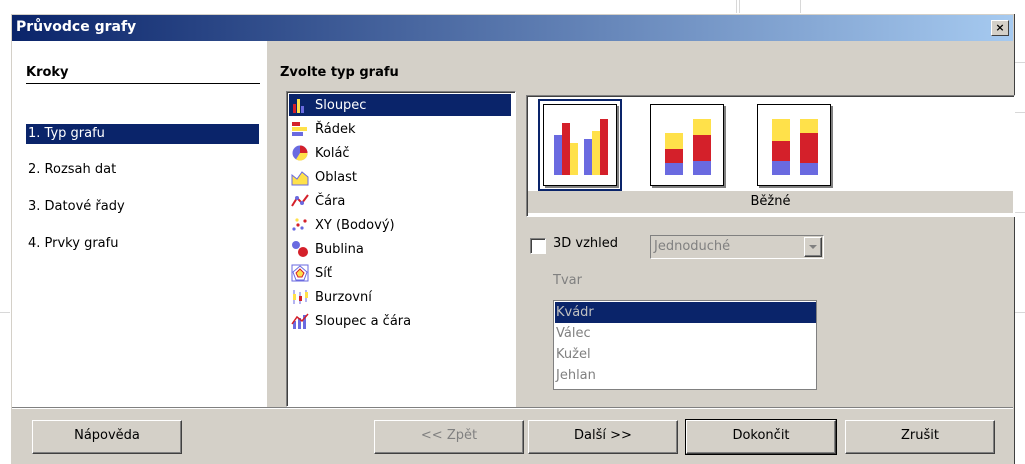 The width and height of the screenshot is (1025, 464). Describe the element at coordinates (142, 207) in the screenshot. I see `step-data-series: 3. Datové řady` at that location.